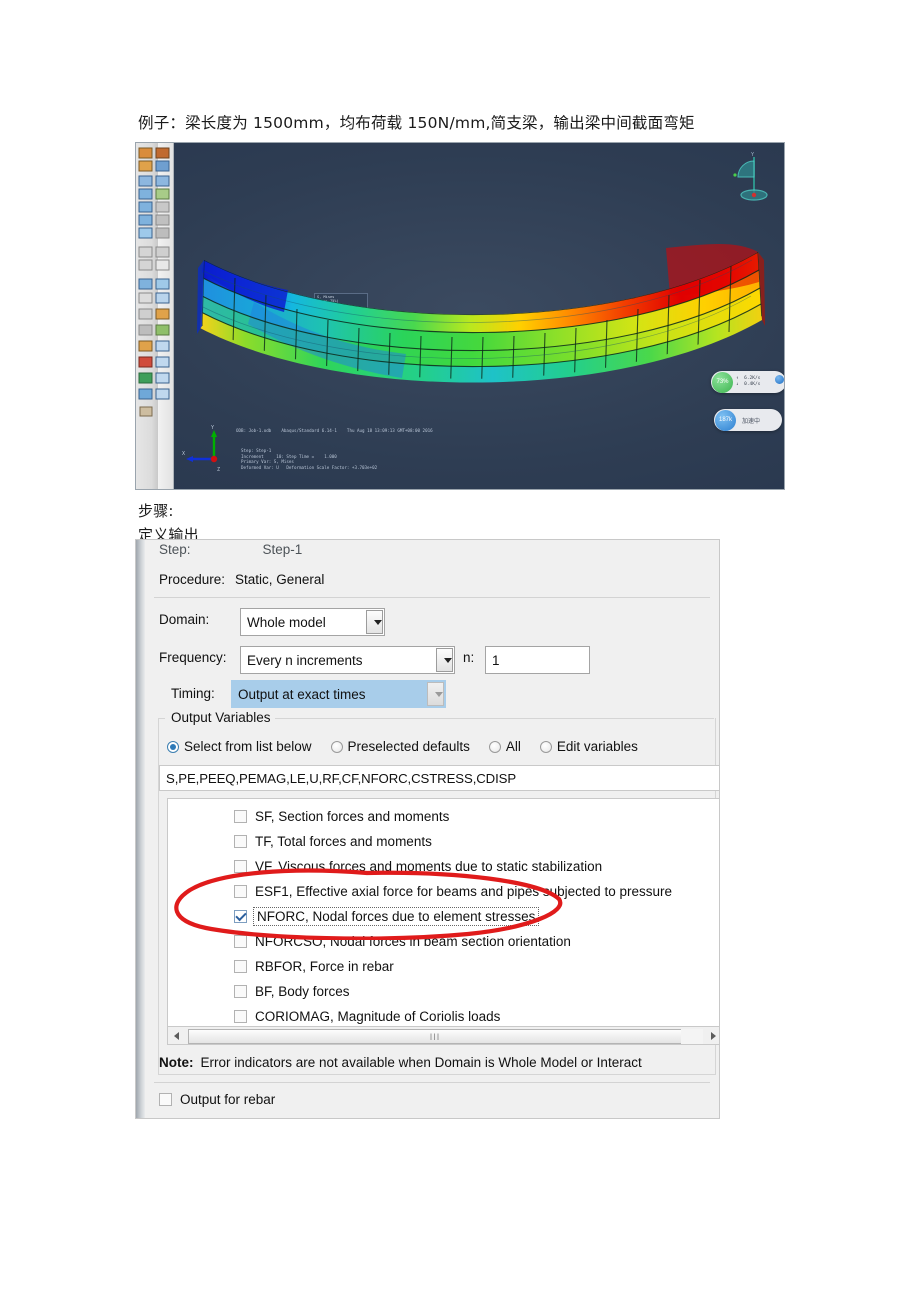 This screenshot has height=1302, width=920. Describe the element at coordinates (725, 420) in the screenshot. I see `boost-orb: 187k` at that location.